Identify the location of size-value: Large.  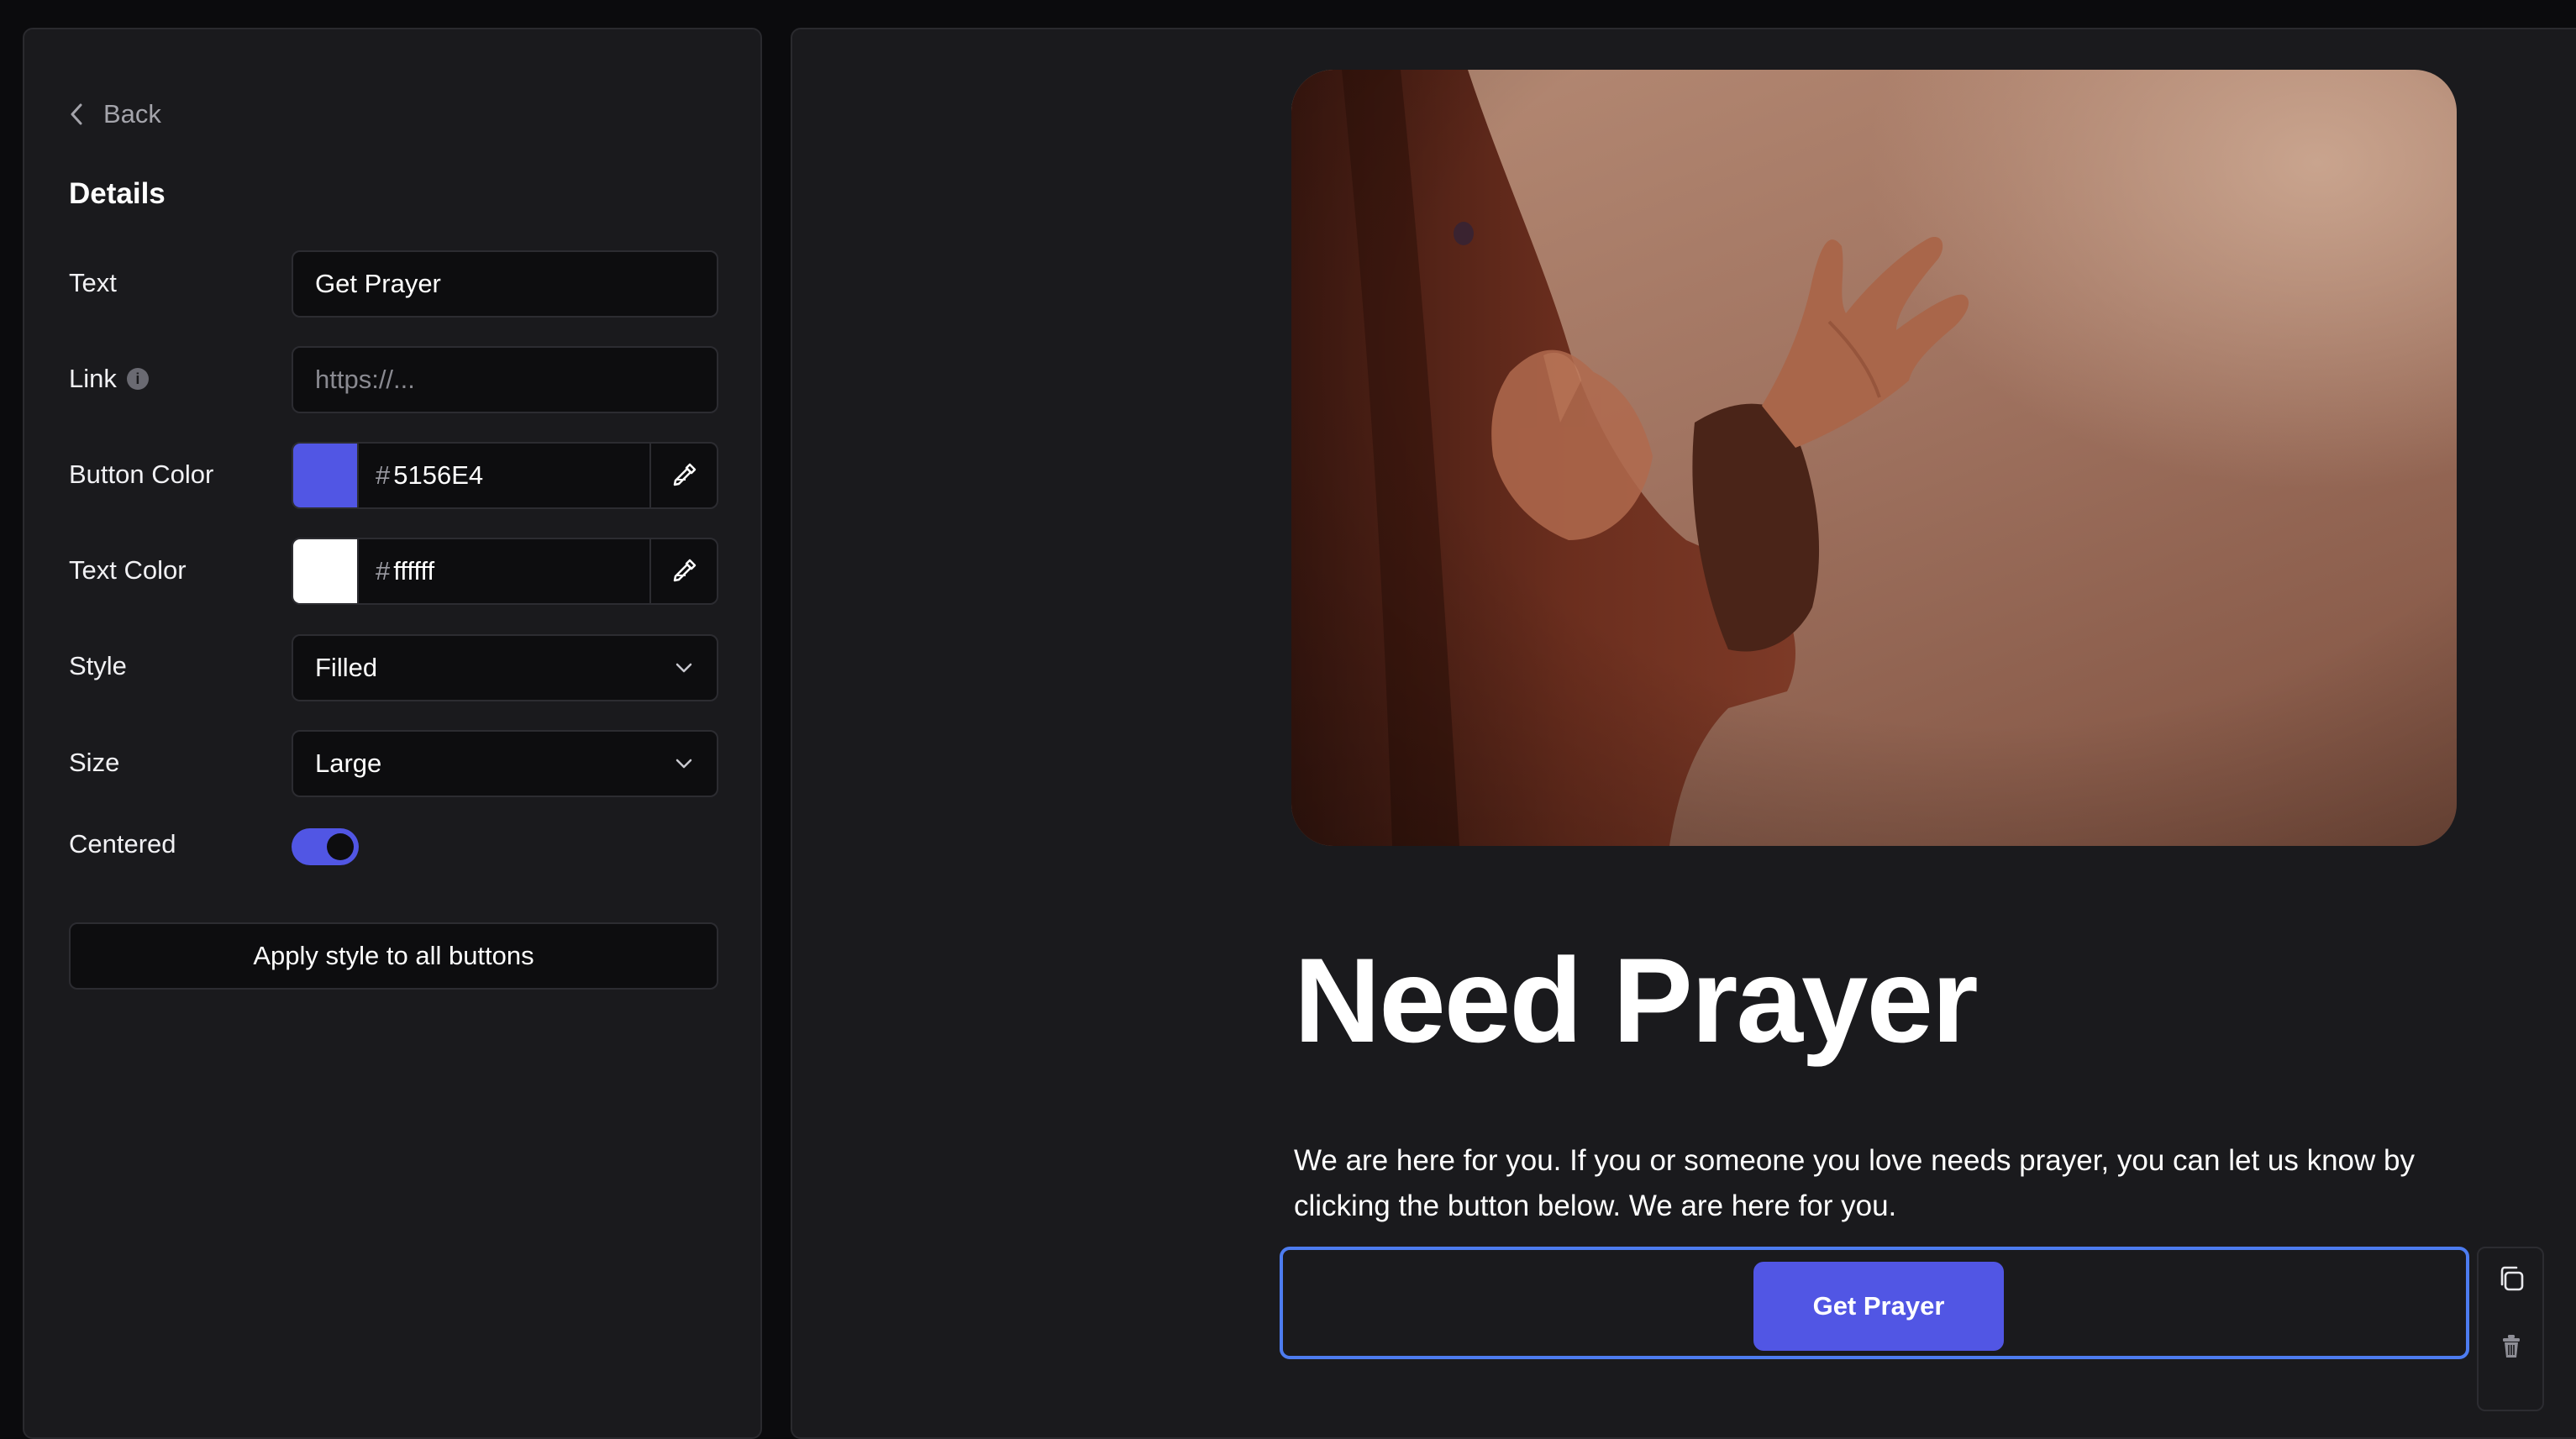
(348, 763).